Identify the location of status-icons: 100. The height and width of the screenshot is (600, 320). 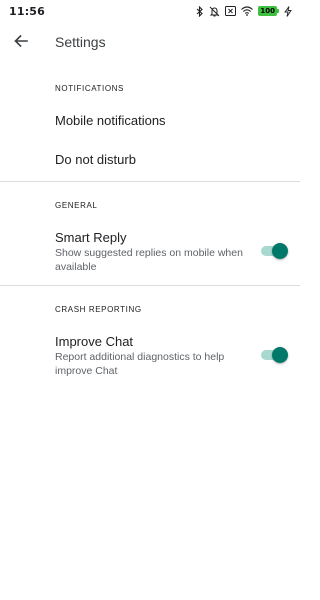
(244, 11).